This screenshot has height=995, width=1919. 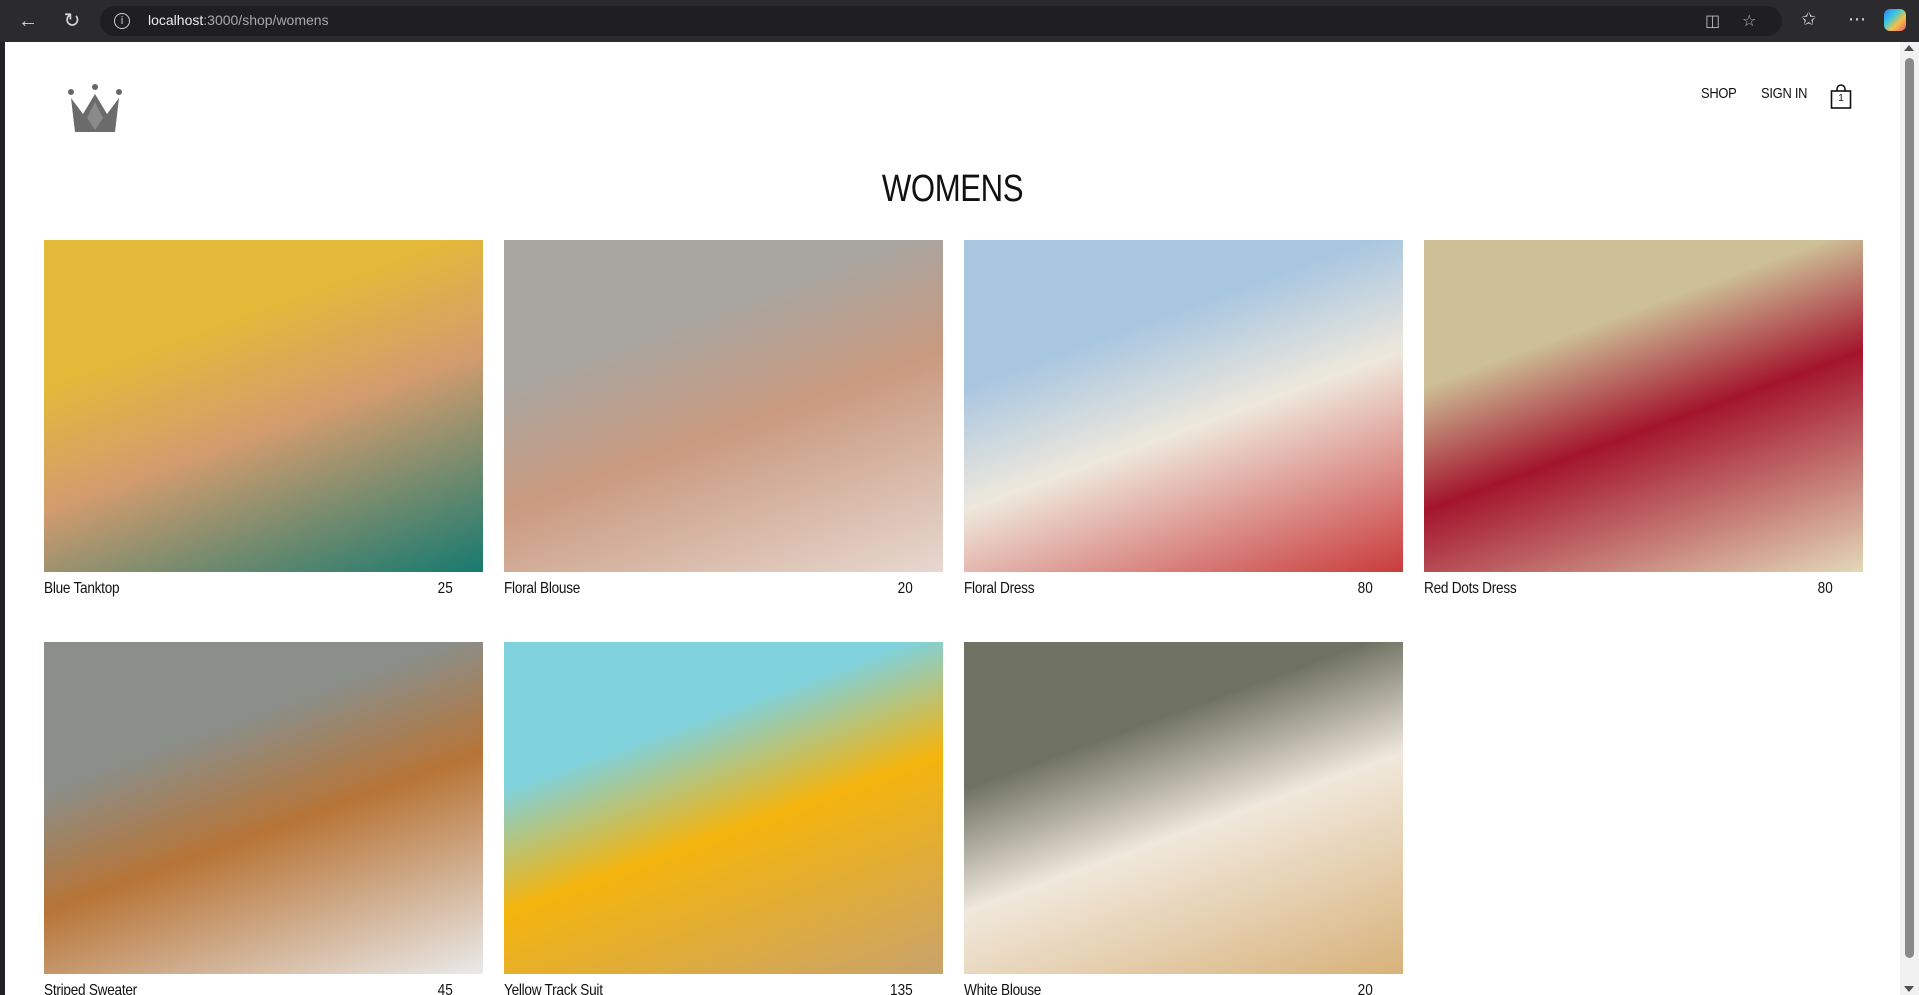 I want to click on product-footer: Red Dots Dress 80, so click(x=1643, y=587).